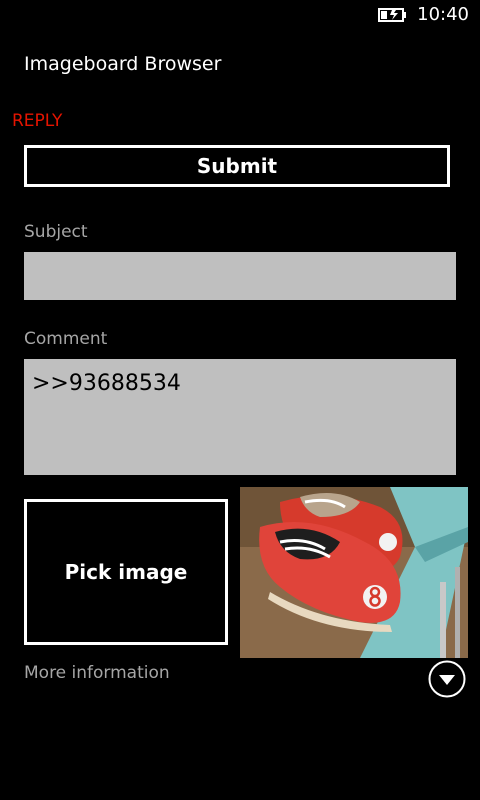 The width and height of the screenshot is (480, 800). What do you see at coordinates (394, 15) in the screenshot?
I see `battery-charging-icon` at bounding box center [394, 15].